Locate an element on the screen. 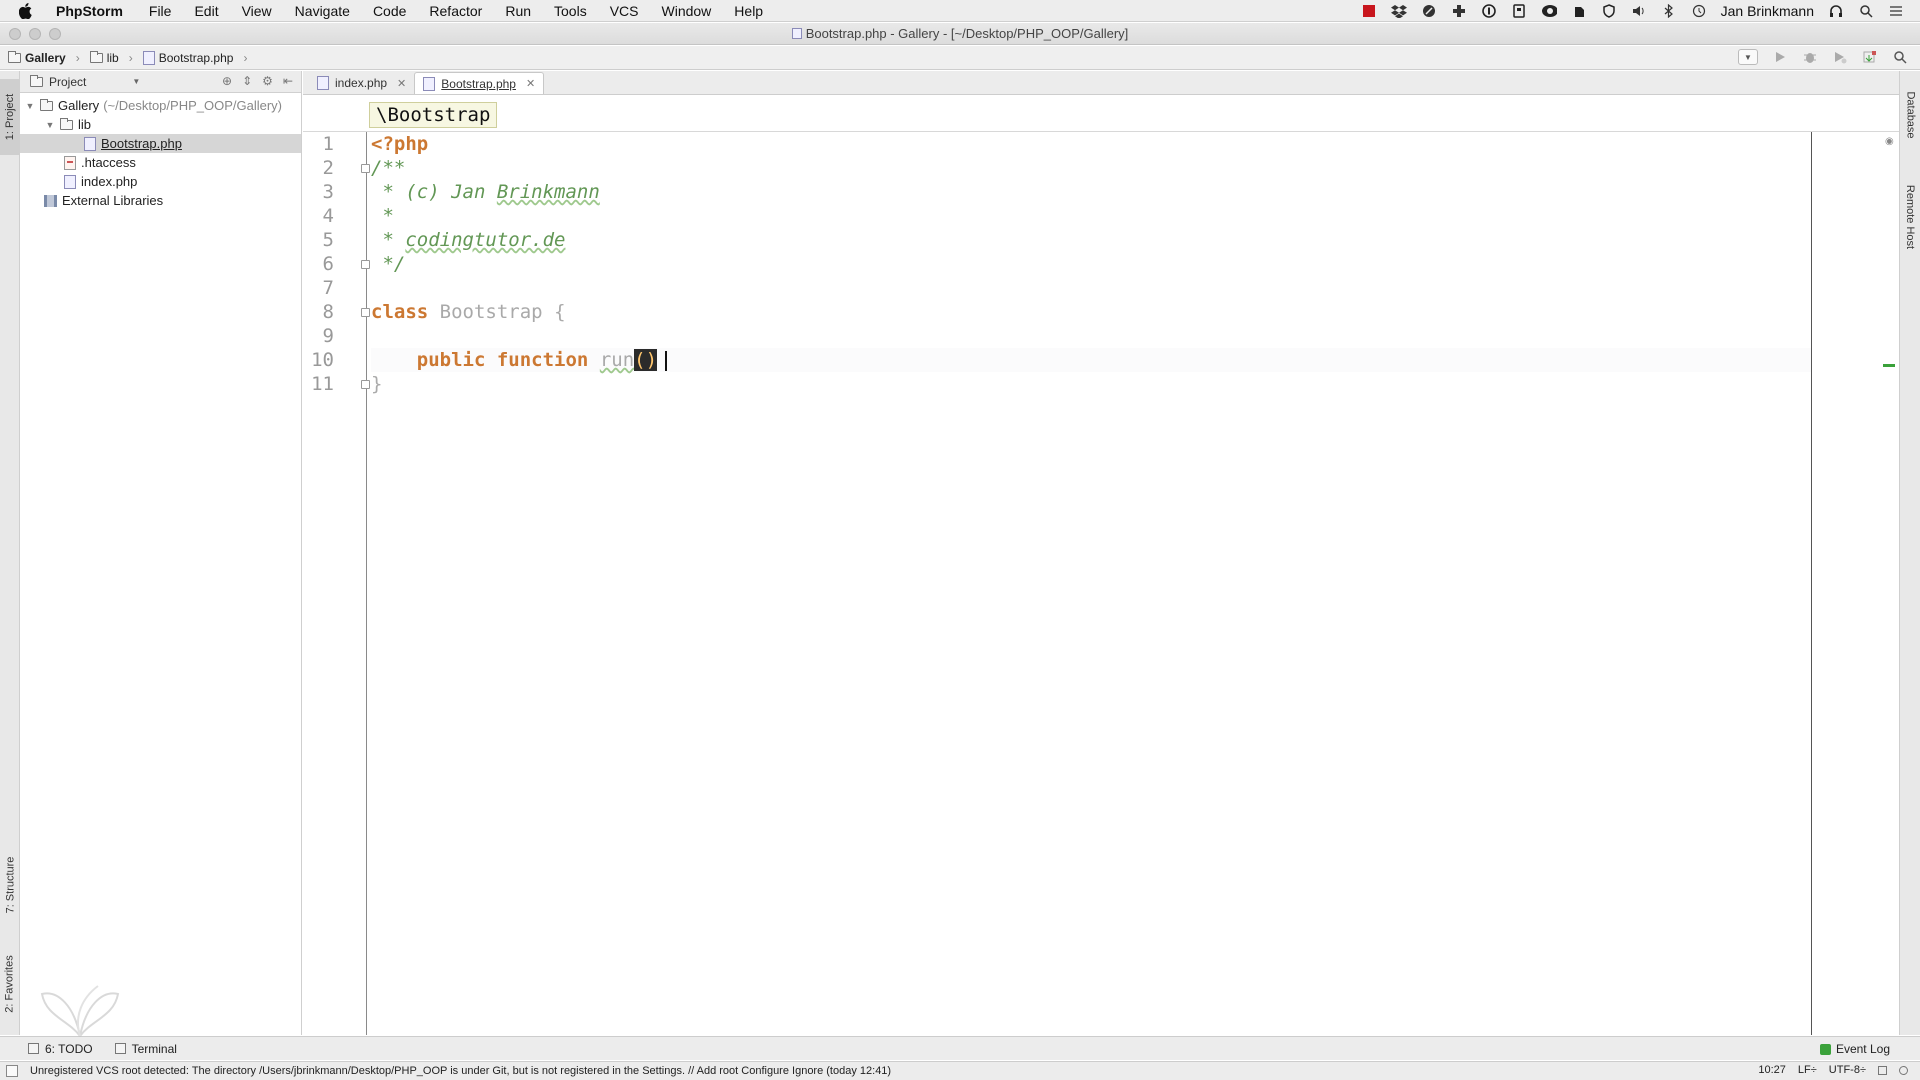 The width and height of the screenshot is (1920, 1080). spotlight-search-icon is located at coordinates (1866, 11).